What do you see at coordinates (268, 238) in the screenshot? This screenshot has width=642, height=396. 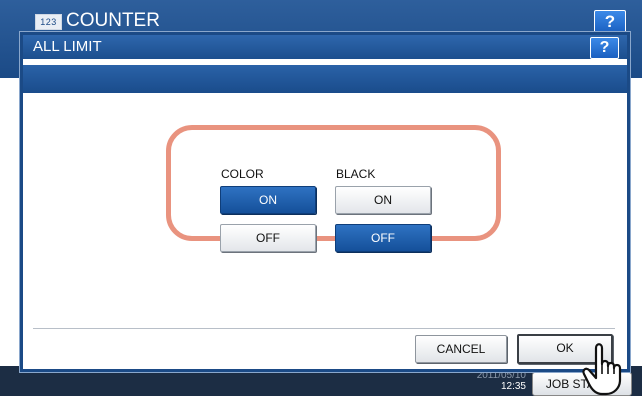 I see `color-off-button: OFF` at bounding box center [268, 238].